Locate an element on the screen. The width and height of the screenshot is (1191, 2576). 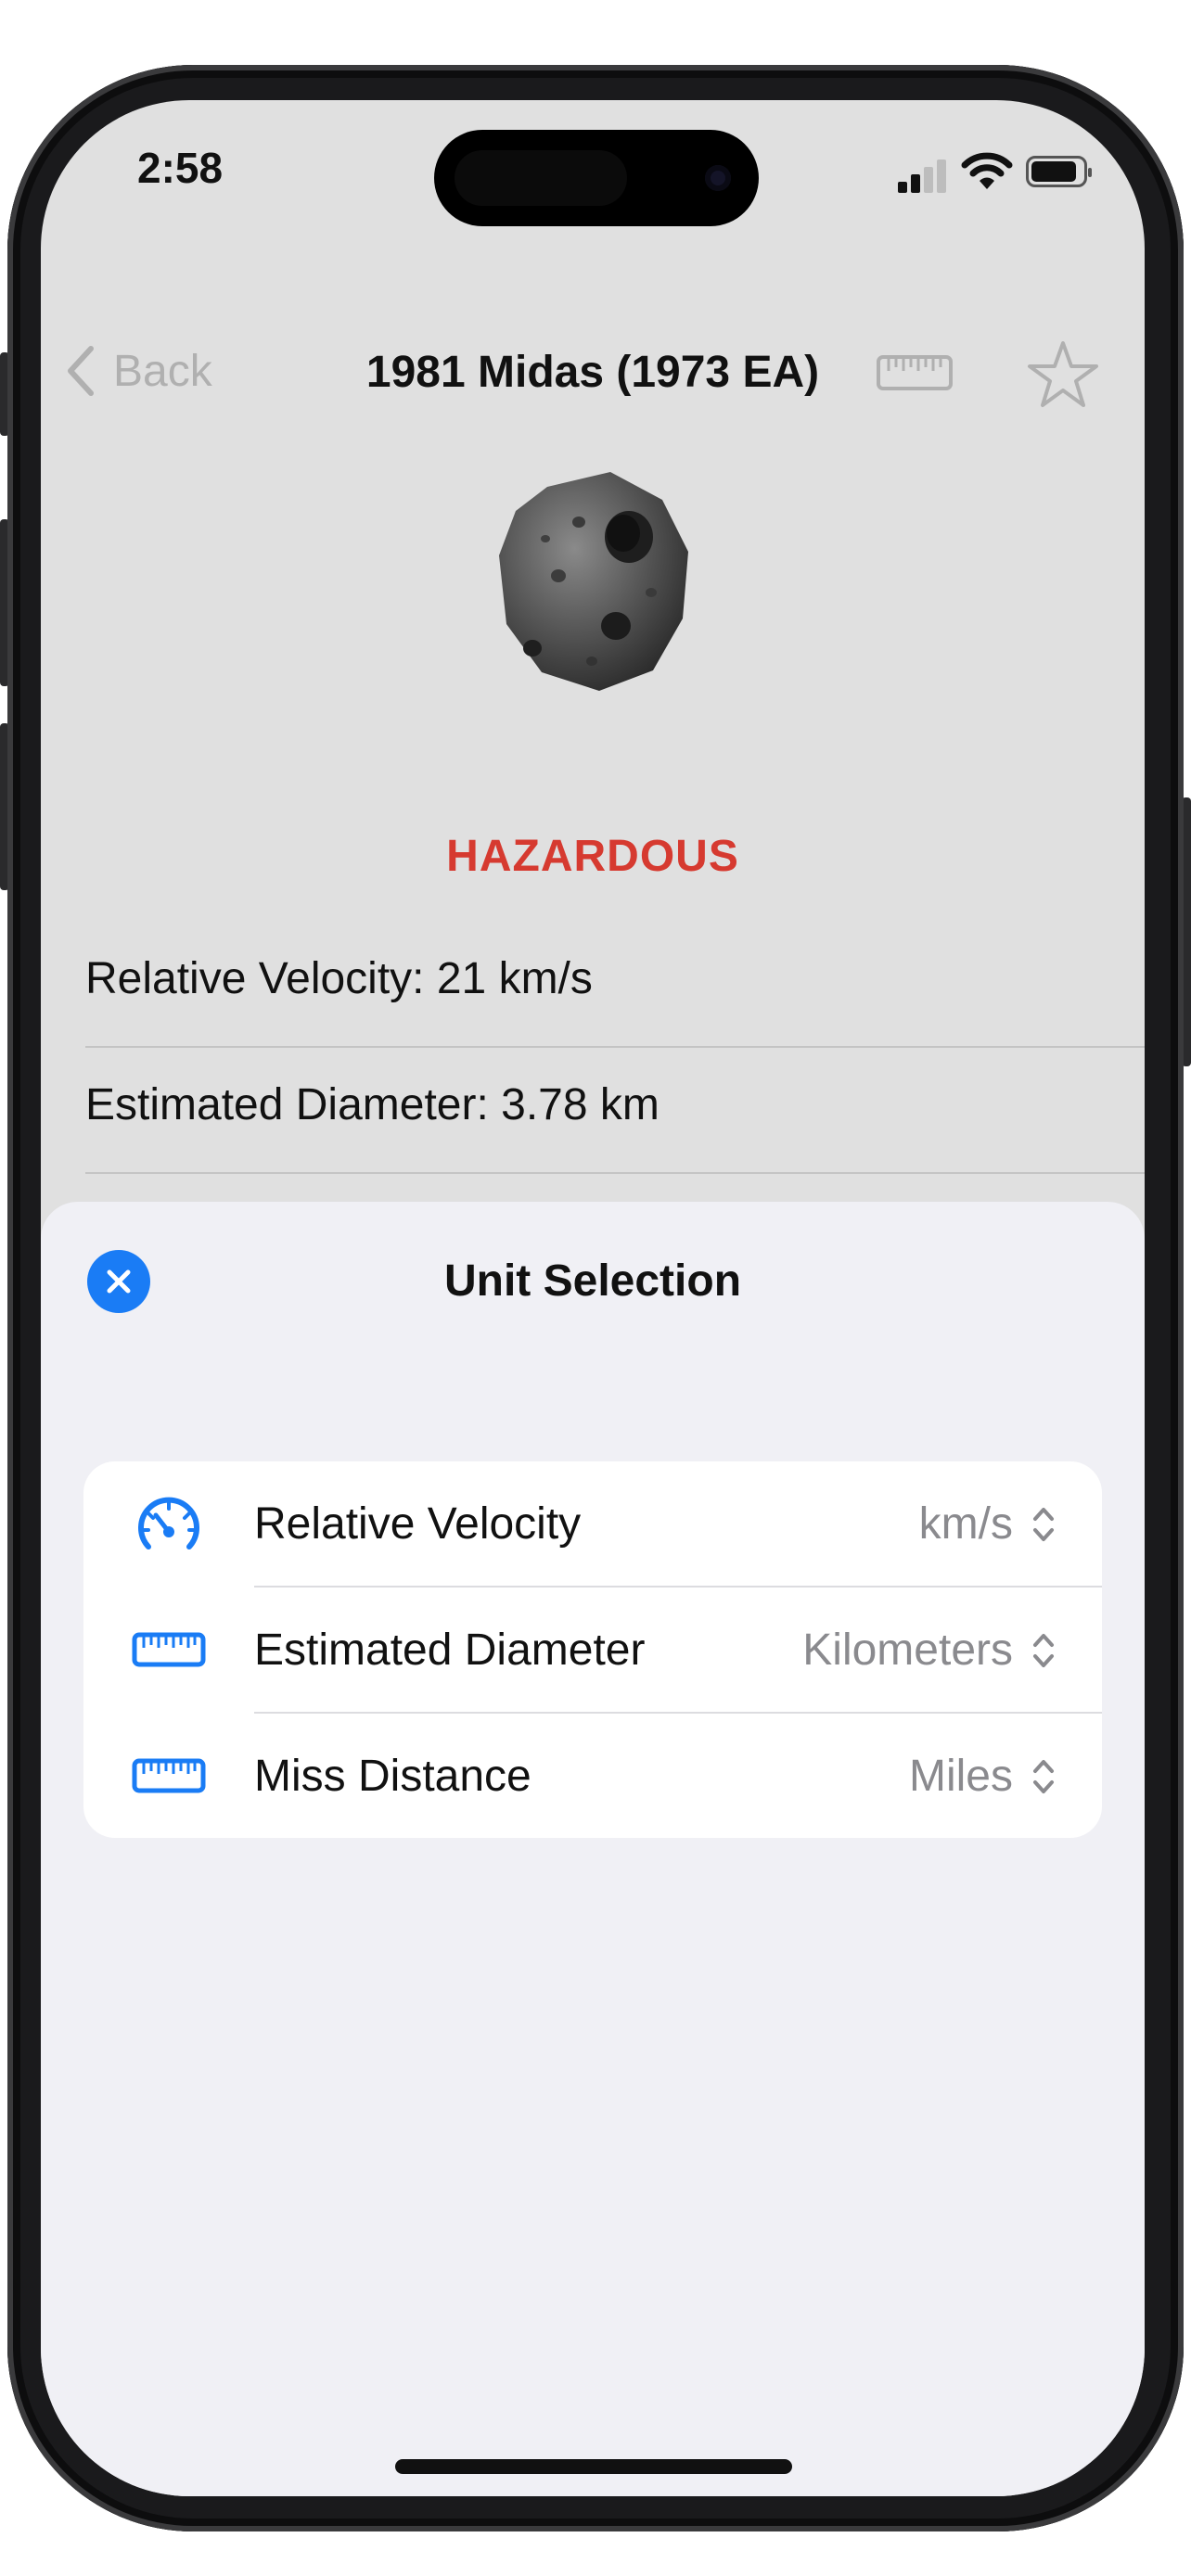
unit-picker-value: Kilometers is located at coordinates (907, 1651).